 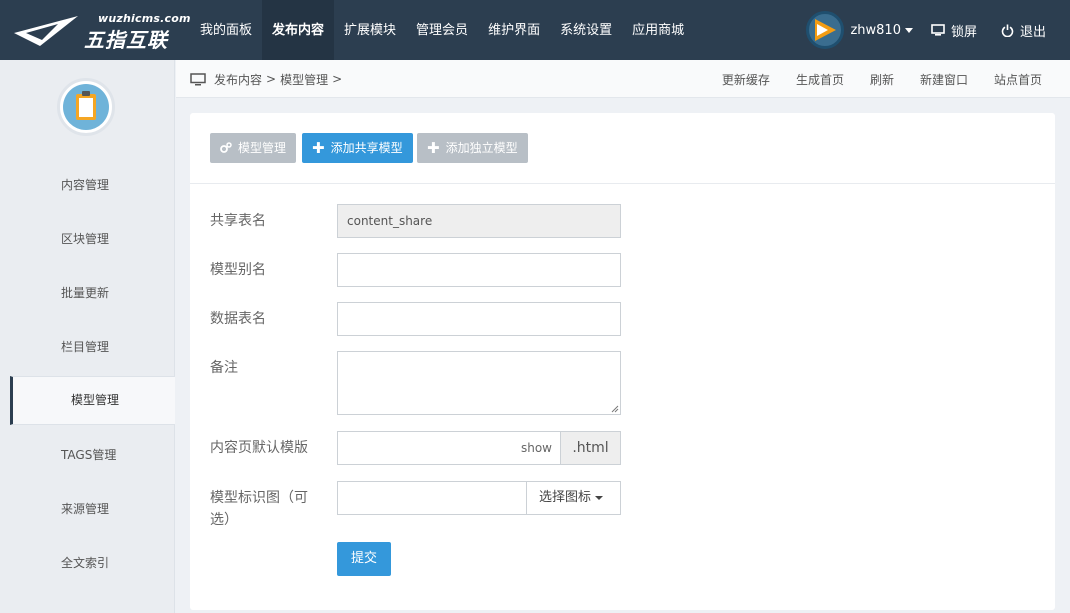 What do you see at coordinates (820, 79) in the screenshot?
I see `generate-homepage-link: 生成首页` at bounding box center [820, 79].